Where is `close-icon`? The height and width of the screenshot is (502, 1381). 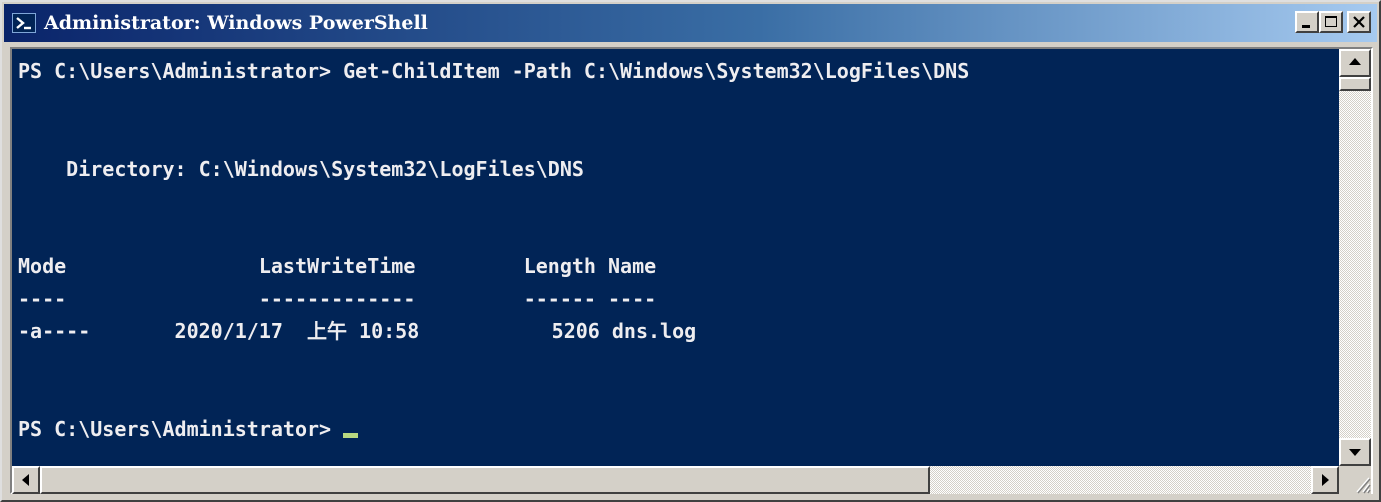
close-icon is located at coordinates (1359, 22).